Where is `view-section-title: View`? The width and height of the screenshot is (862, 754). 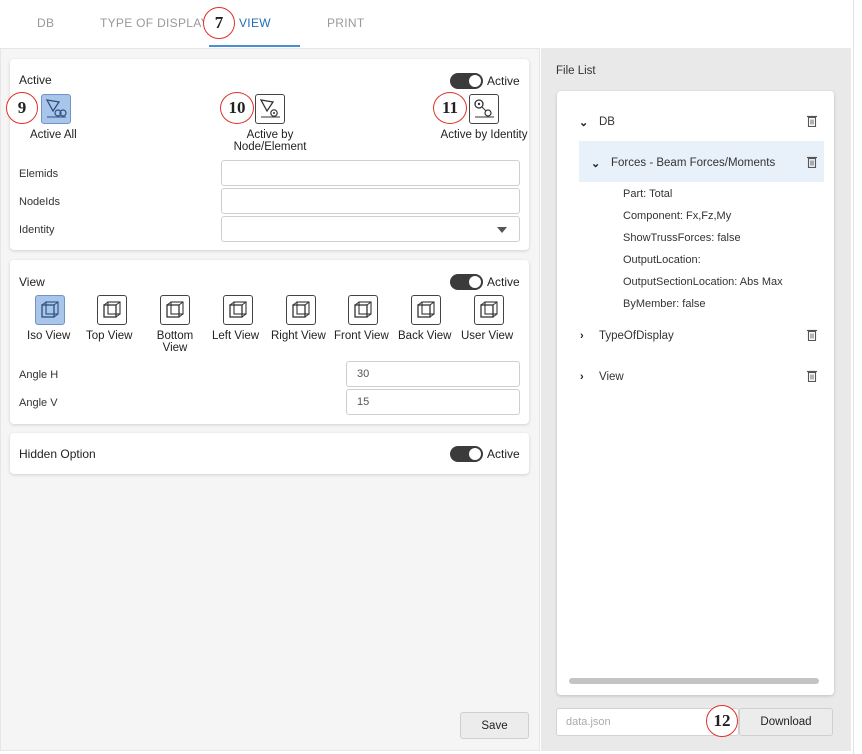
view-section-title: View is located at coordinates (32, 282).